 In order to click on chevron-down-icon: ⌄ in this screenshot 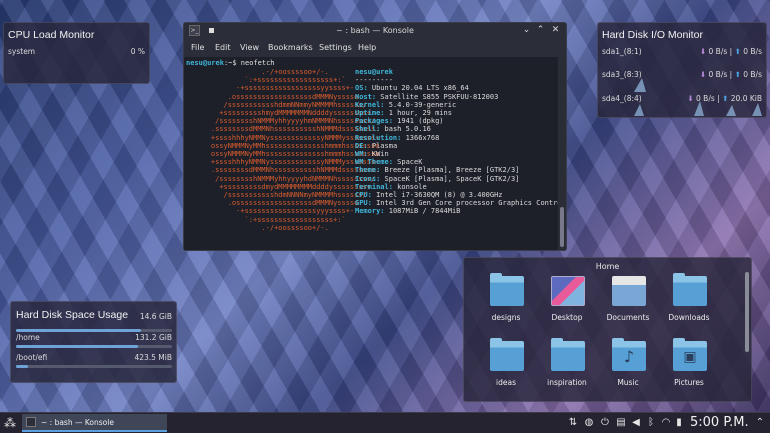, I will do `click(526, 30)`.